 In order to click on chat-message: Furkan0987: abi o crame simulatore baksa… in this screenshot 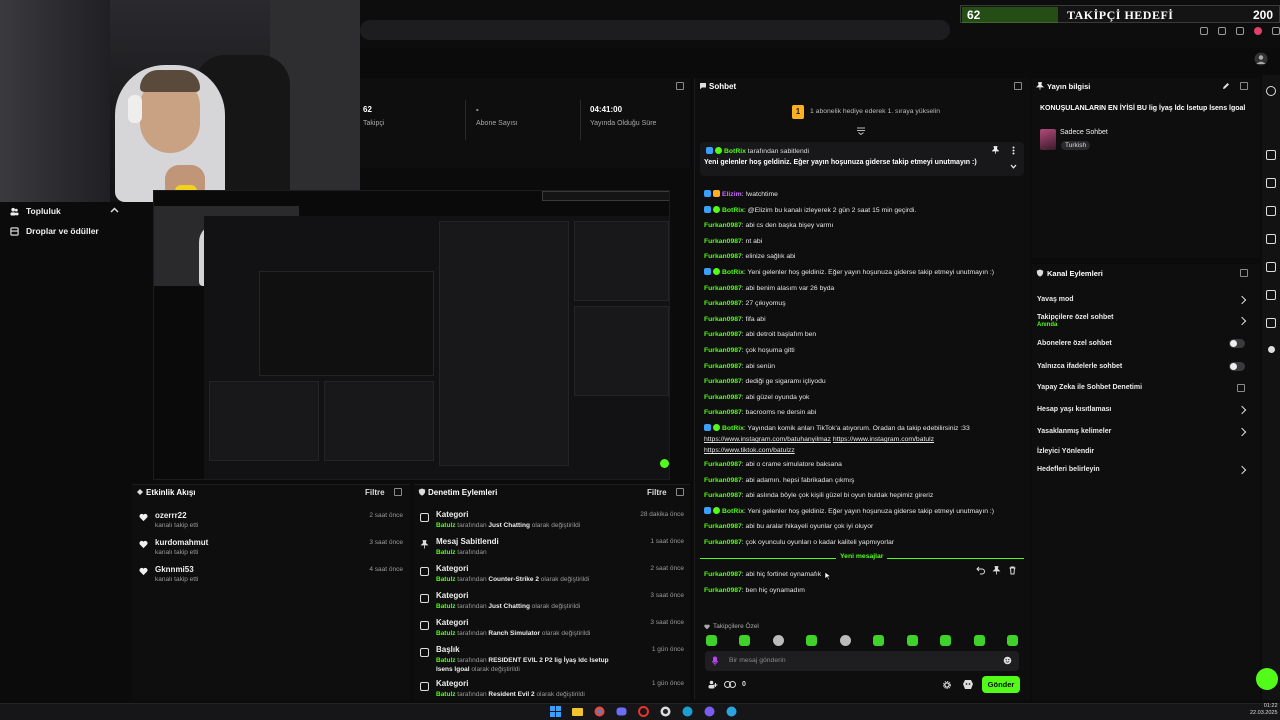, I will do `click(864, 464)`.